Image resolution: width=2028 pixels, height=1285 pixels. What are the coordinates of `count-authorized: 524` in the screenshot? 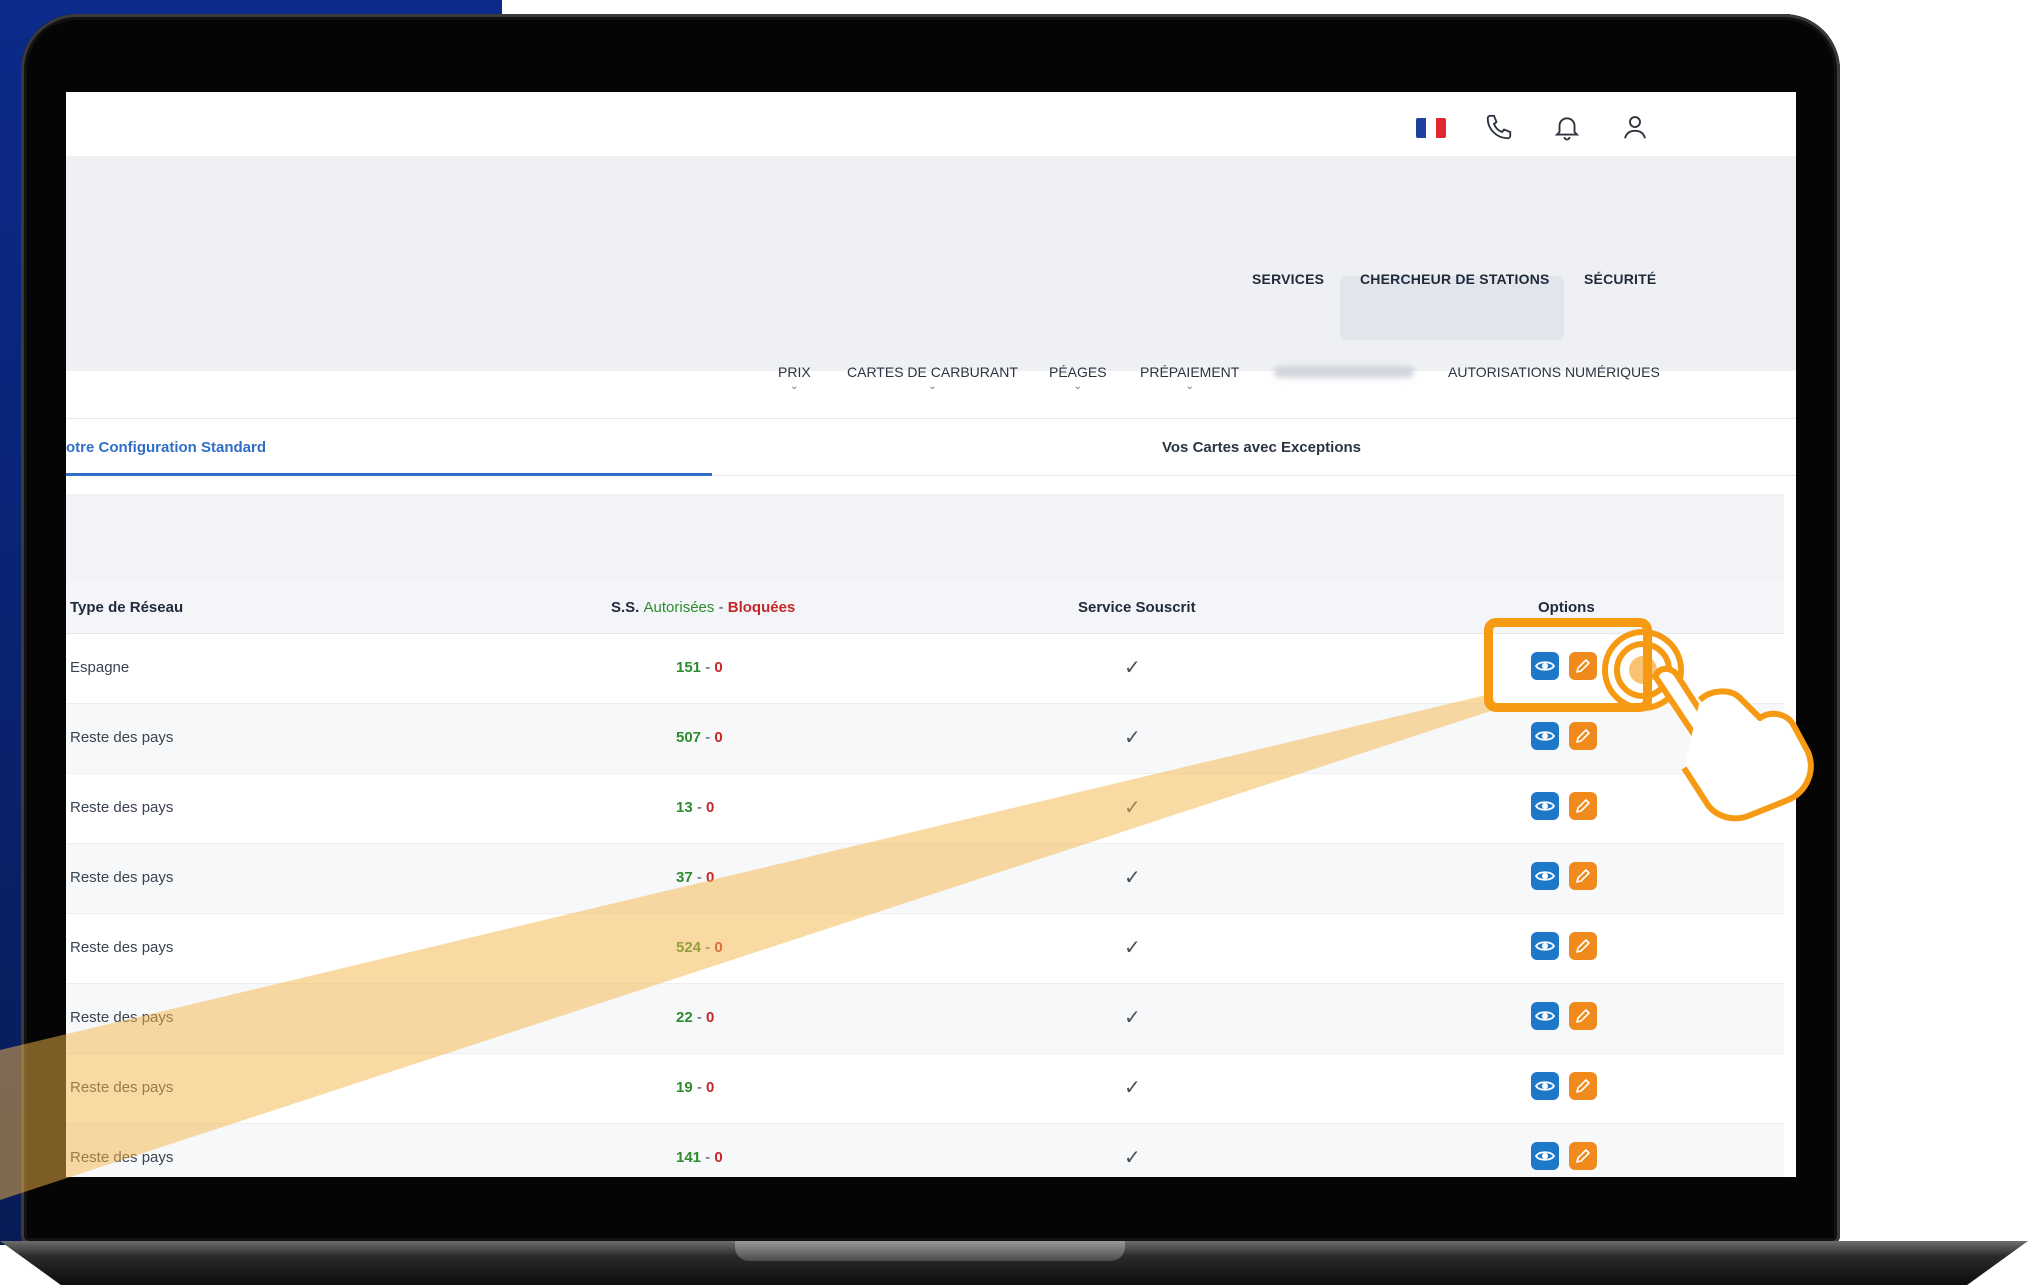 It's located at (689, 947).